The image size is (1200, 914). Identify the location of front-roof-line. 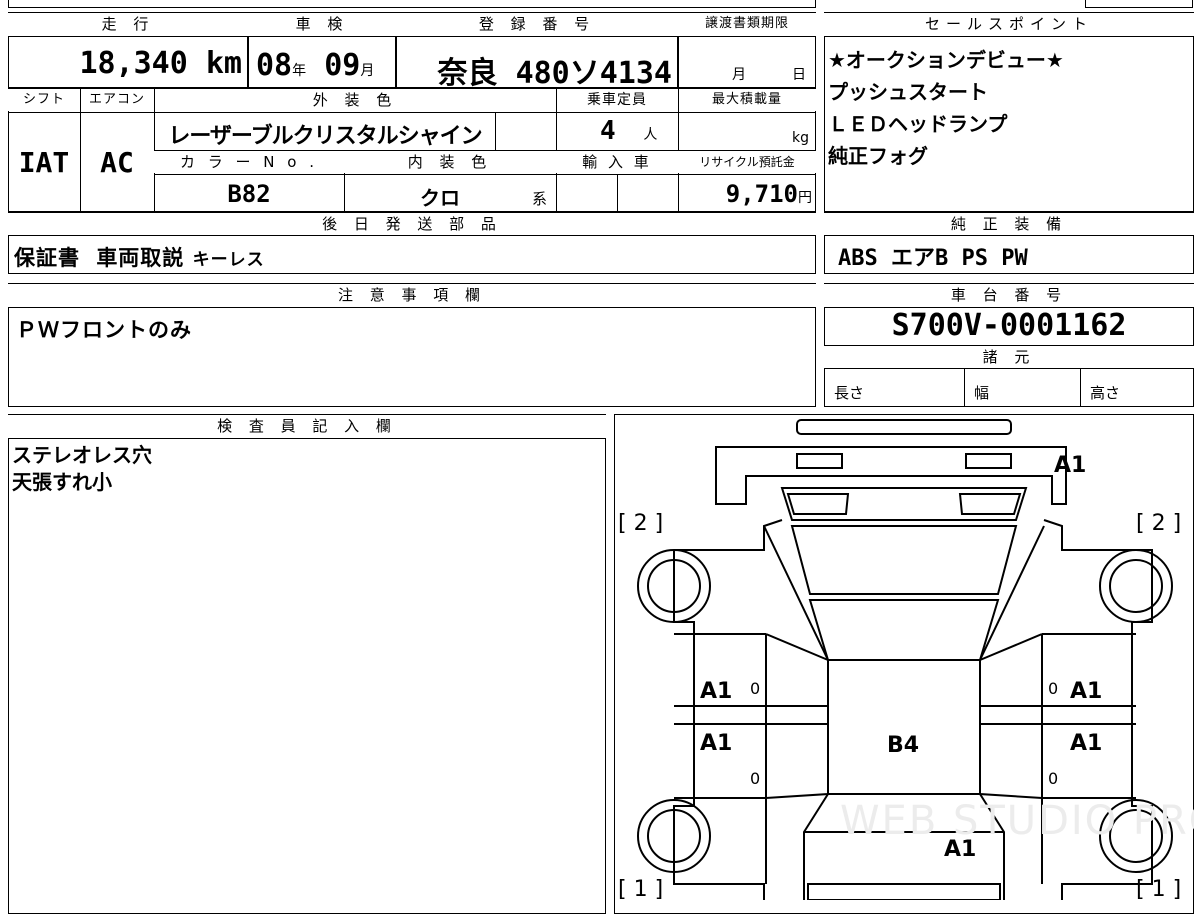
(904, 630).